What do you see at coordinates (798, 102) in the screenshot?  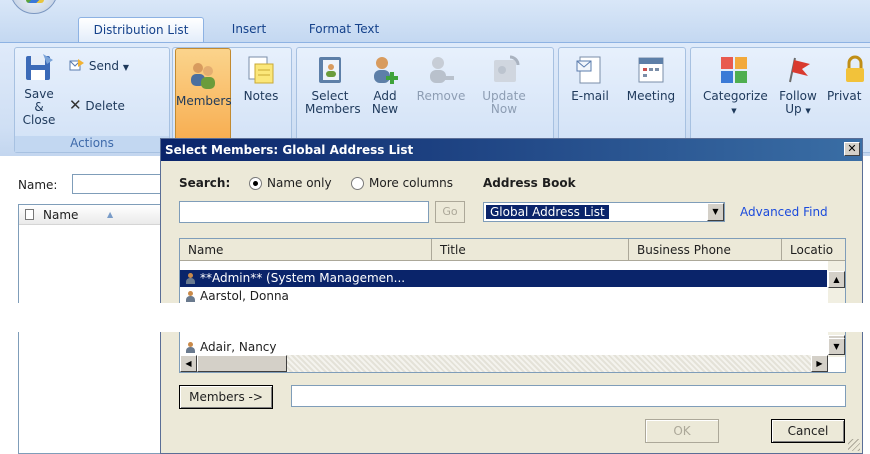 I see `follow-up-label: Follow Up ▼` at bounding box center [798, 102].